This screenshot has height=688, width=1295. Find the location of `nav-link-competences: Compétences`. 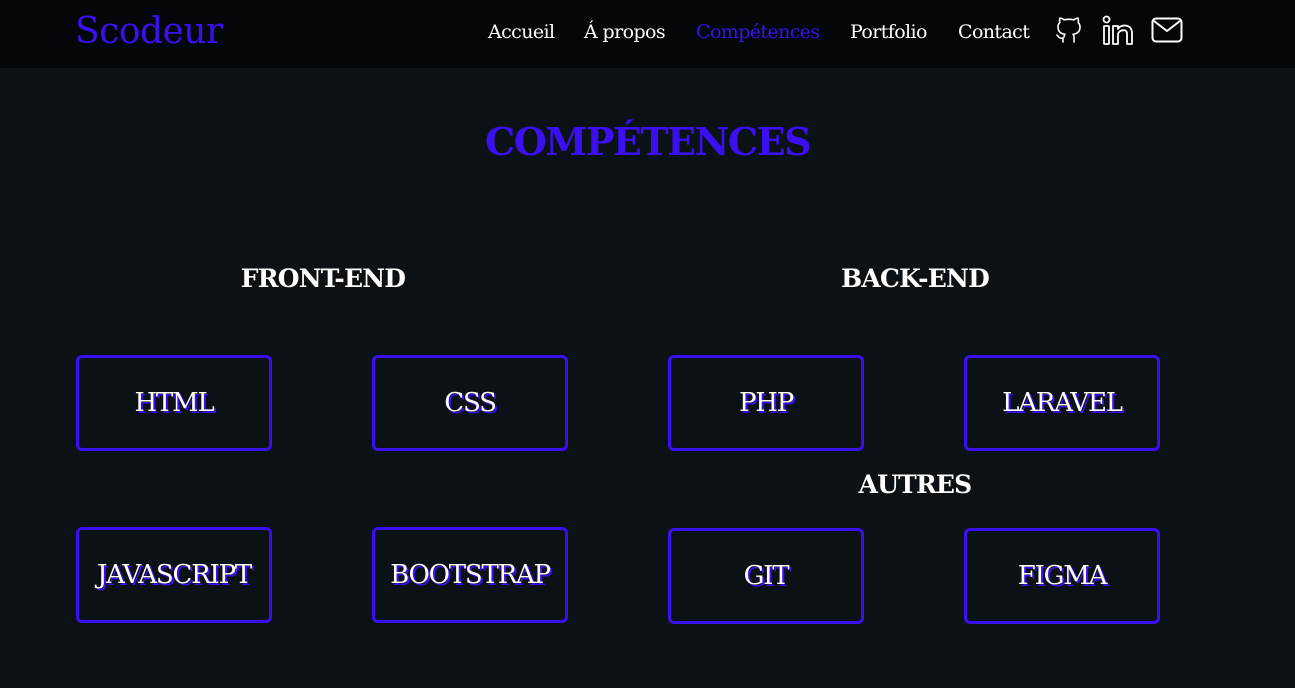

nav-link-competences: Compétences is located at coordinates (758, 32).